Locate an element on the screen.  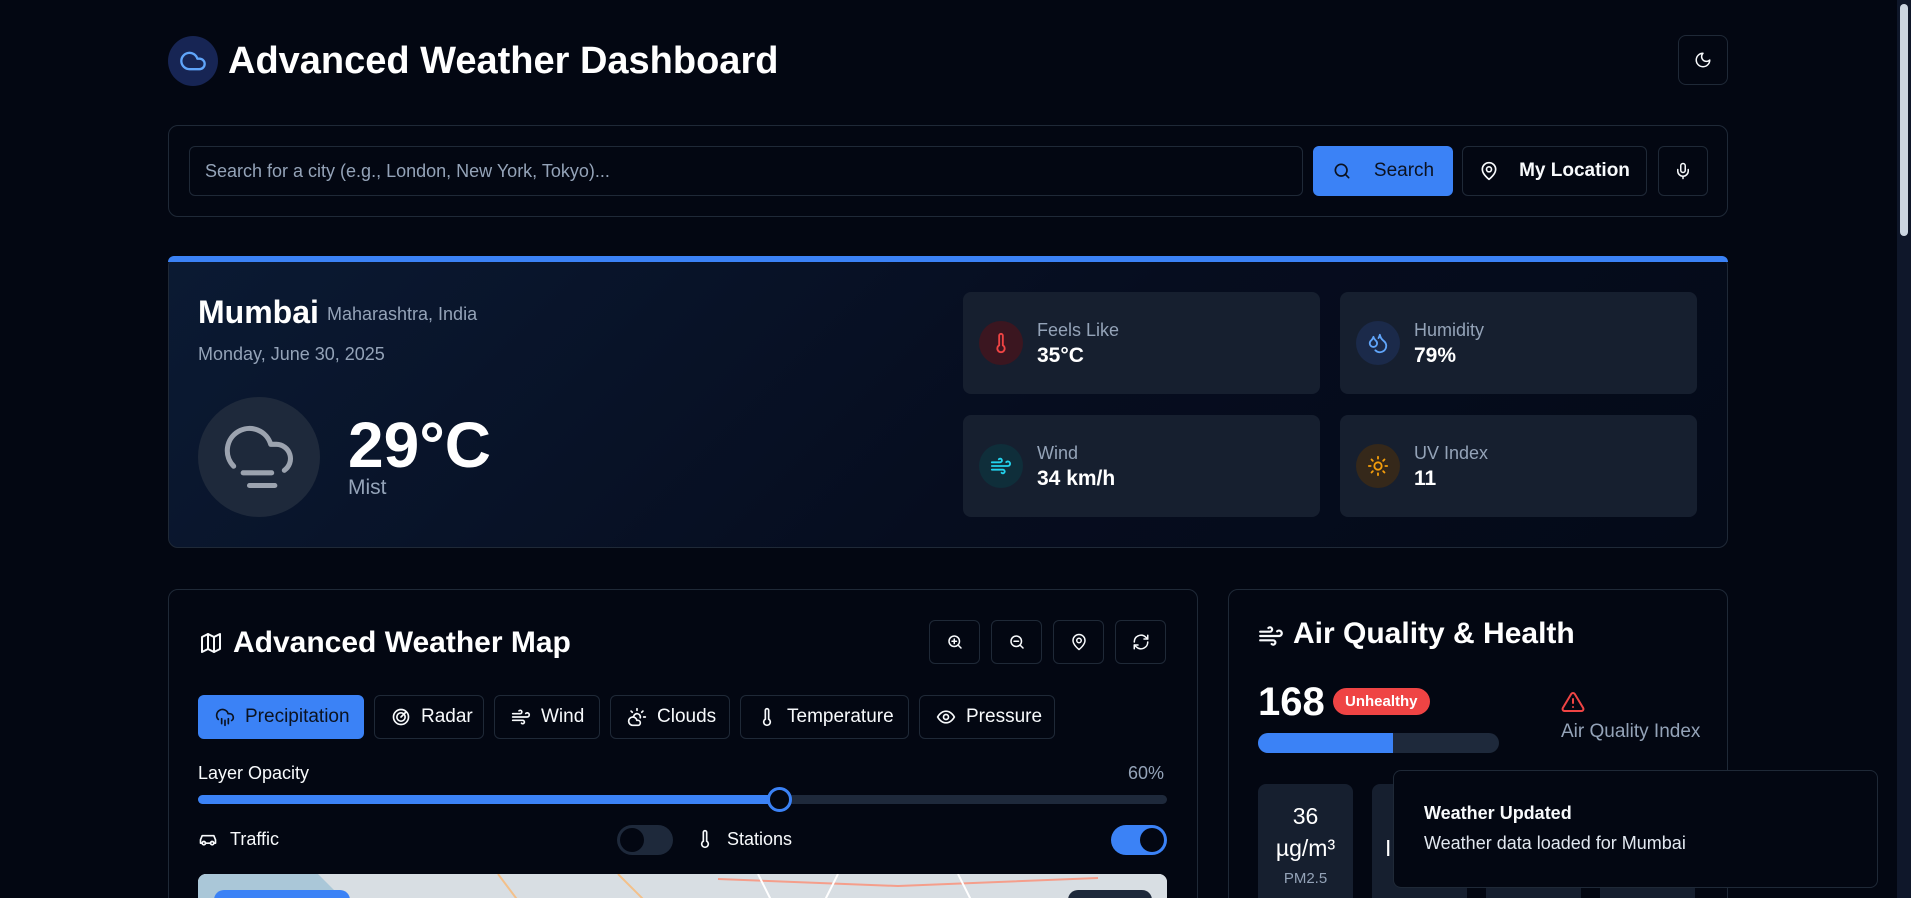
layer-label: Radar is located at coordinates (447, 716).